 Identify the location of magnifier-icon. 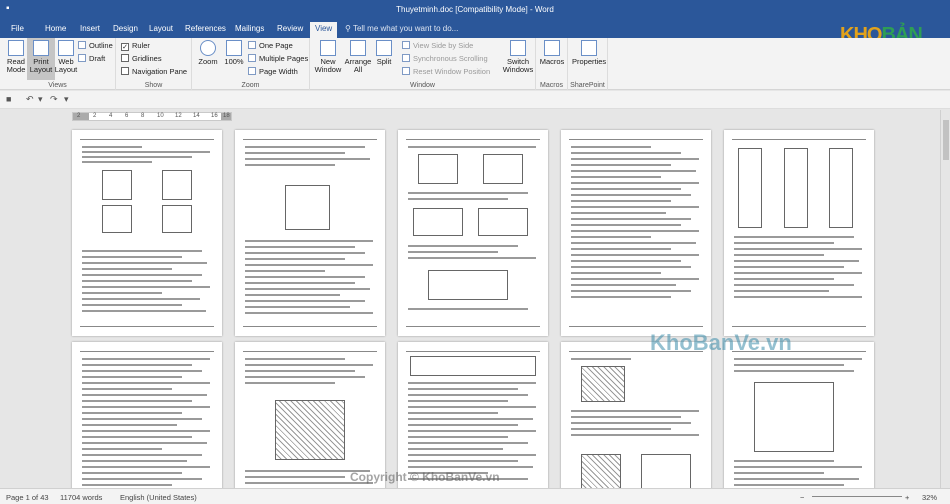
(208, 48).